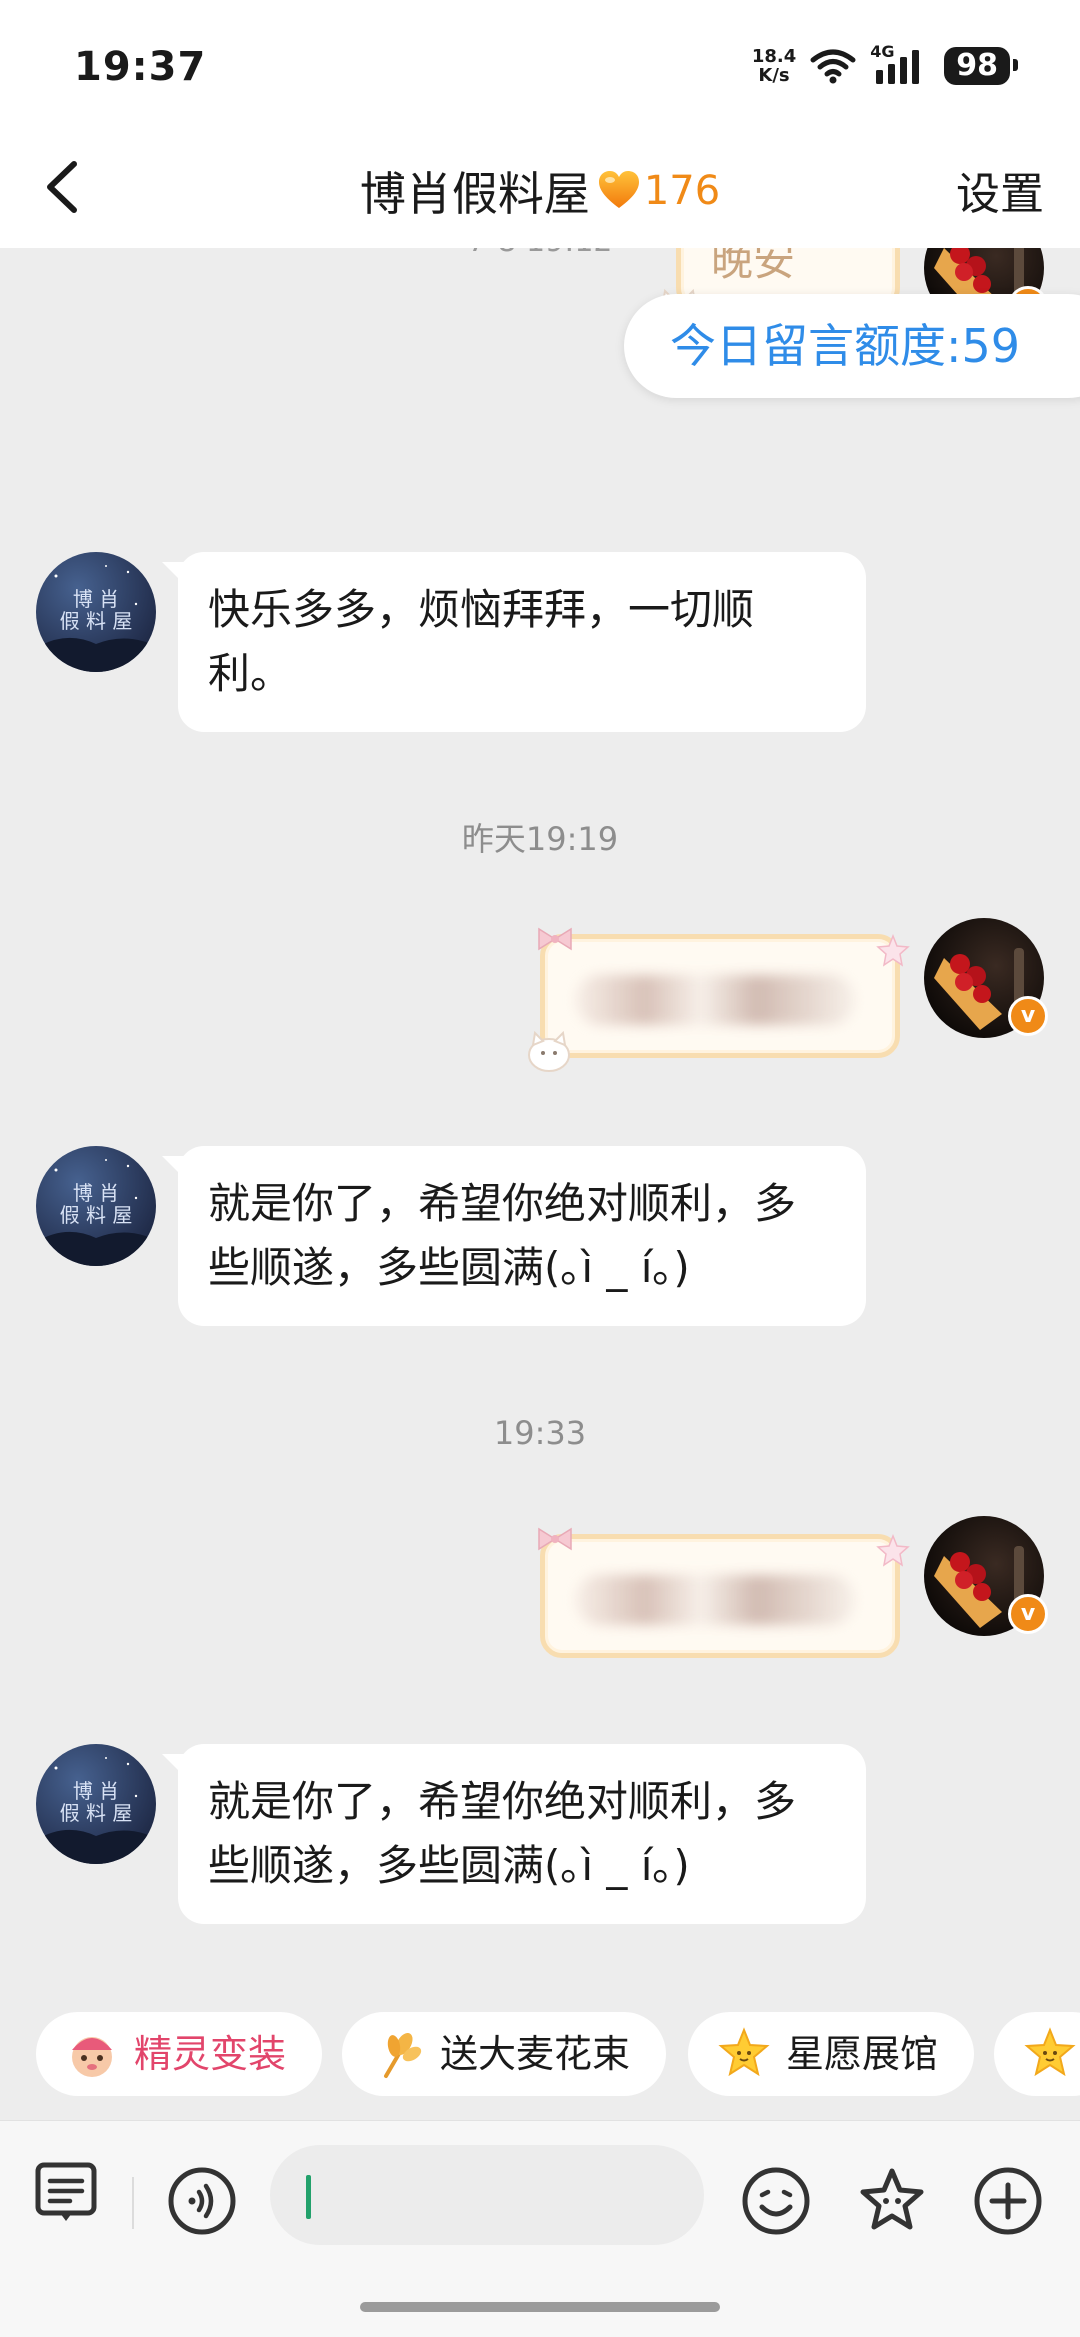 This screenshot has height=2337, width=1080. Describe the element at coordinates (66, 2193) in the screenshot. I see `message-list-icon` at that location.